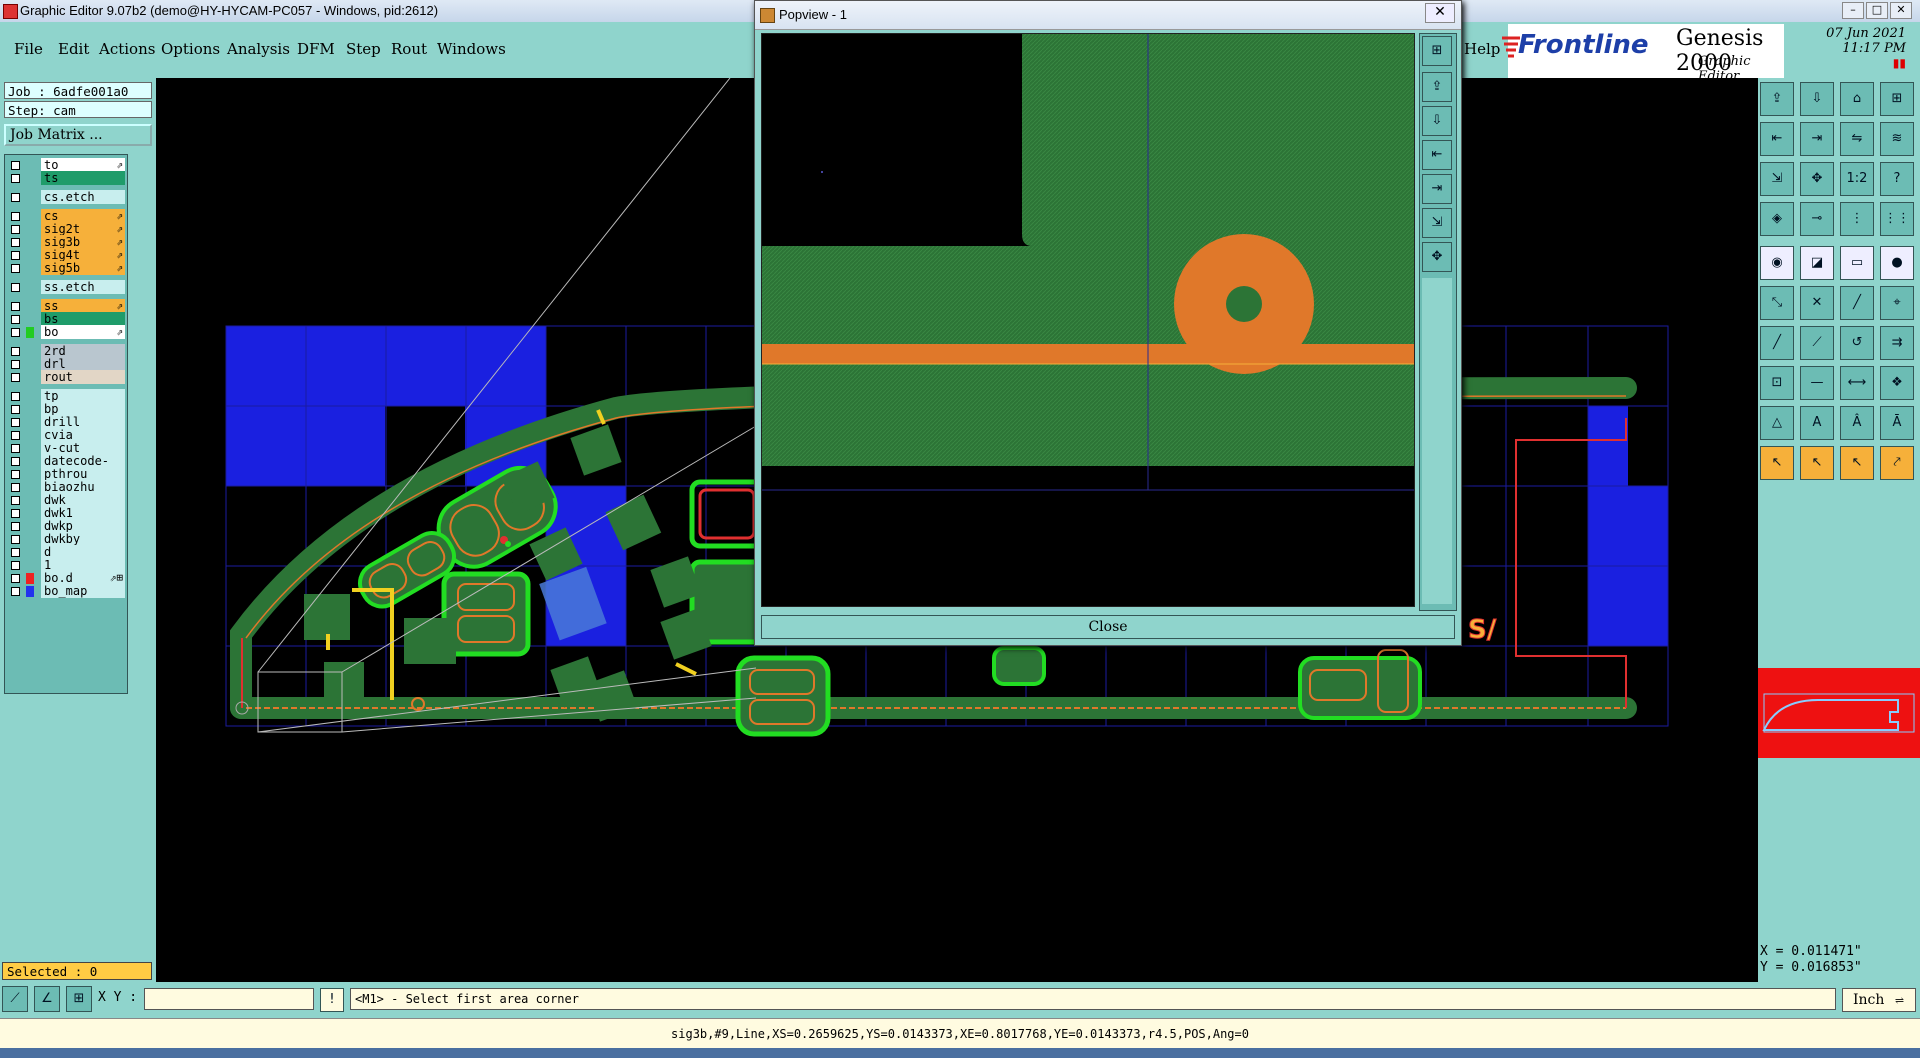  Describe the element at coordinates (1437, 87) in the screenshot. I see `popview-tool-2-icon: ⇪` at that location.